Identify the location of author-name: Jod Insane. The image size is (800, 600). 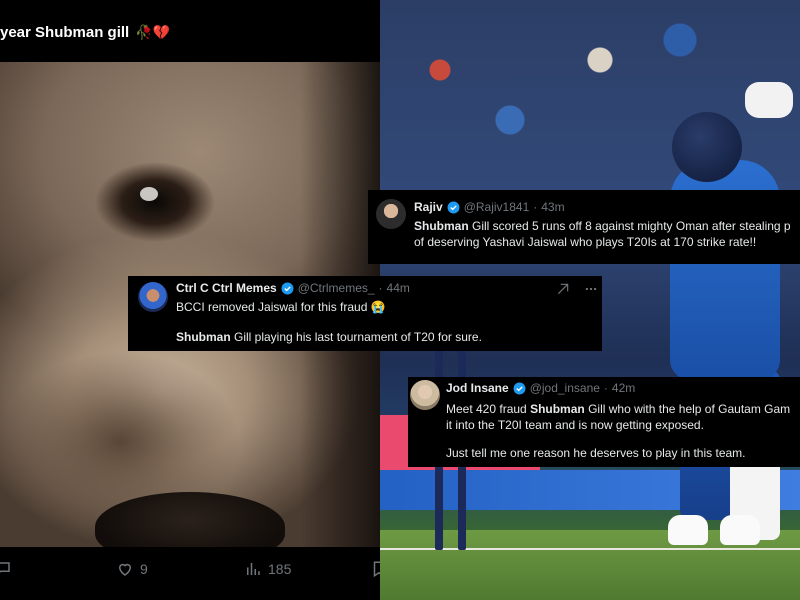
(477, 388).